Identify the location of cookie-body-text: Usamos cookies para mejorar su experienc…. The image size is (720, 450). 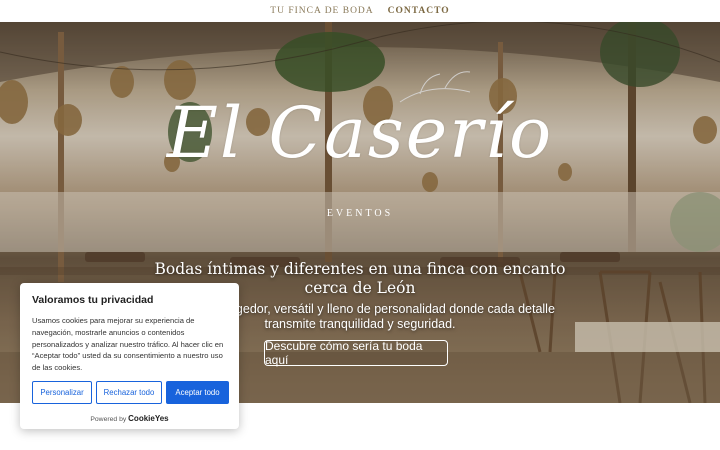
(128, 344).